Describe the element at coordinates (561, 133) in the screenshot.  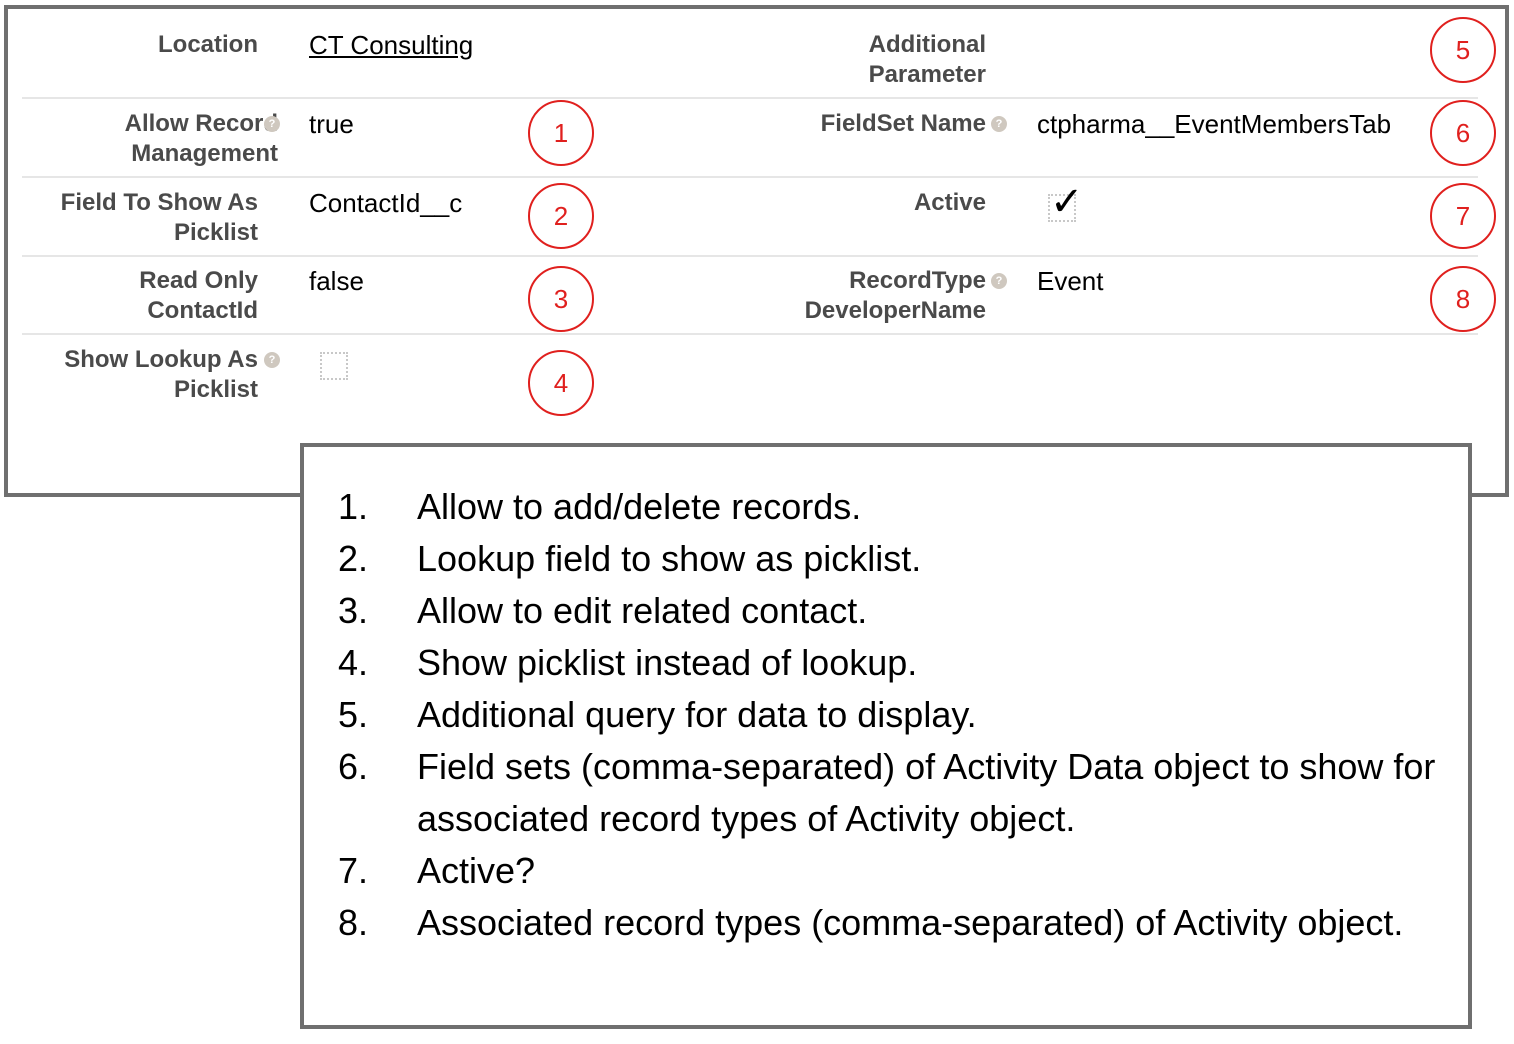
I see `marker-1: 1` at that location.